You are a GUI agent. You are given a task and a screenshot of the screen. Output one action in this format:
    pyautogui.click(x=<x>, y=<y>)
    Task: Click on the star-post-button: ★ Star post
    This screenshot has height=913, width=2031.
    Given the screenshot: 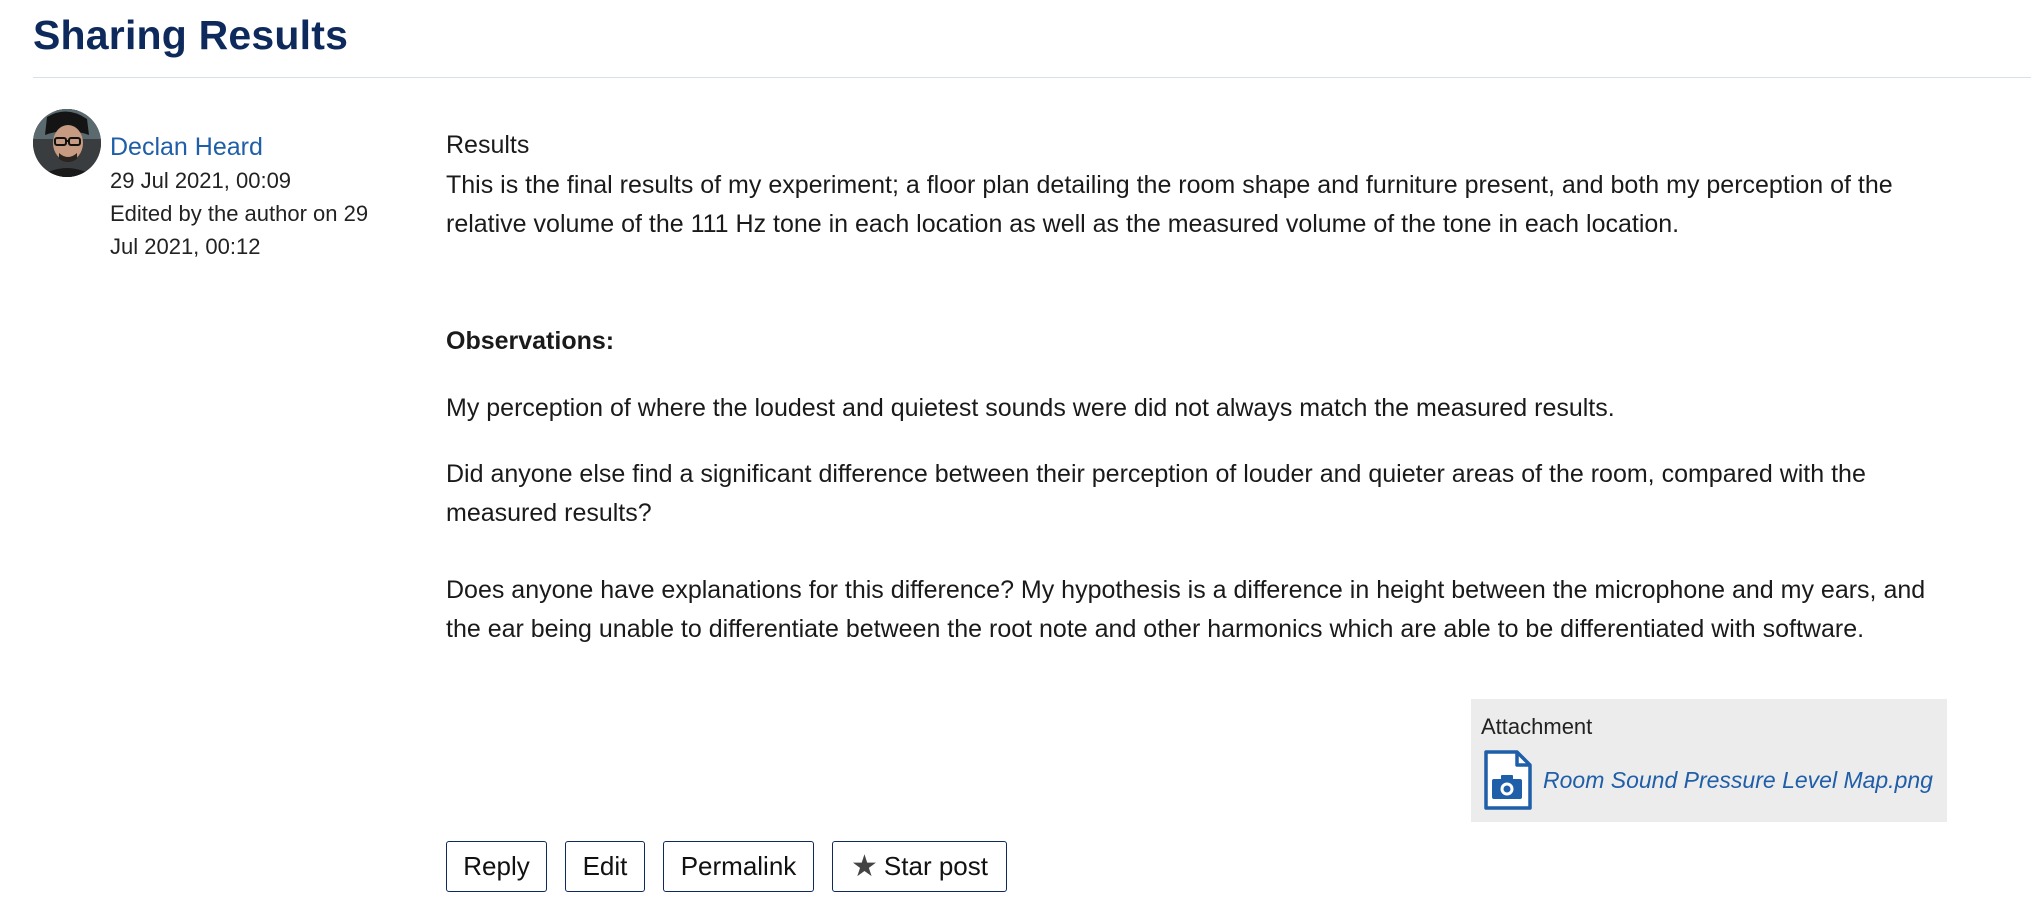 What is the action you would take?
    pyautogui.click(x=919, y=866)
    